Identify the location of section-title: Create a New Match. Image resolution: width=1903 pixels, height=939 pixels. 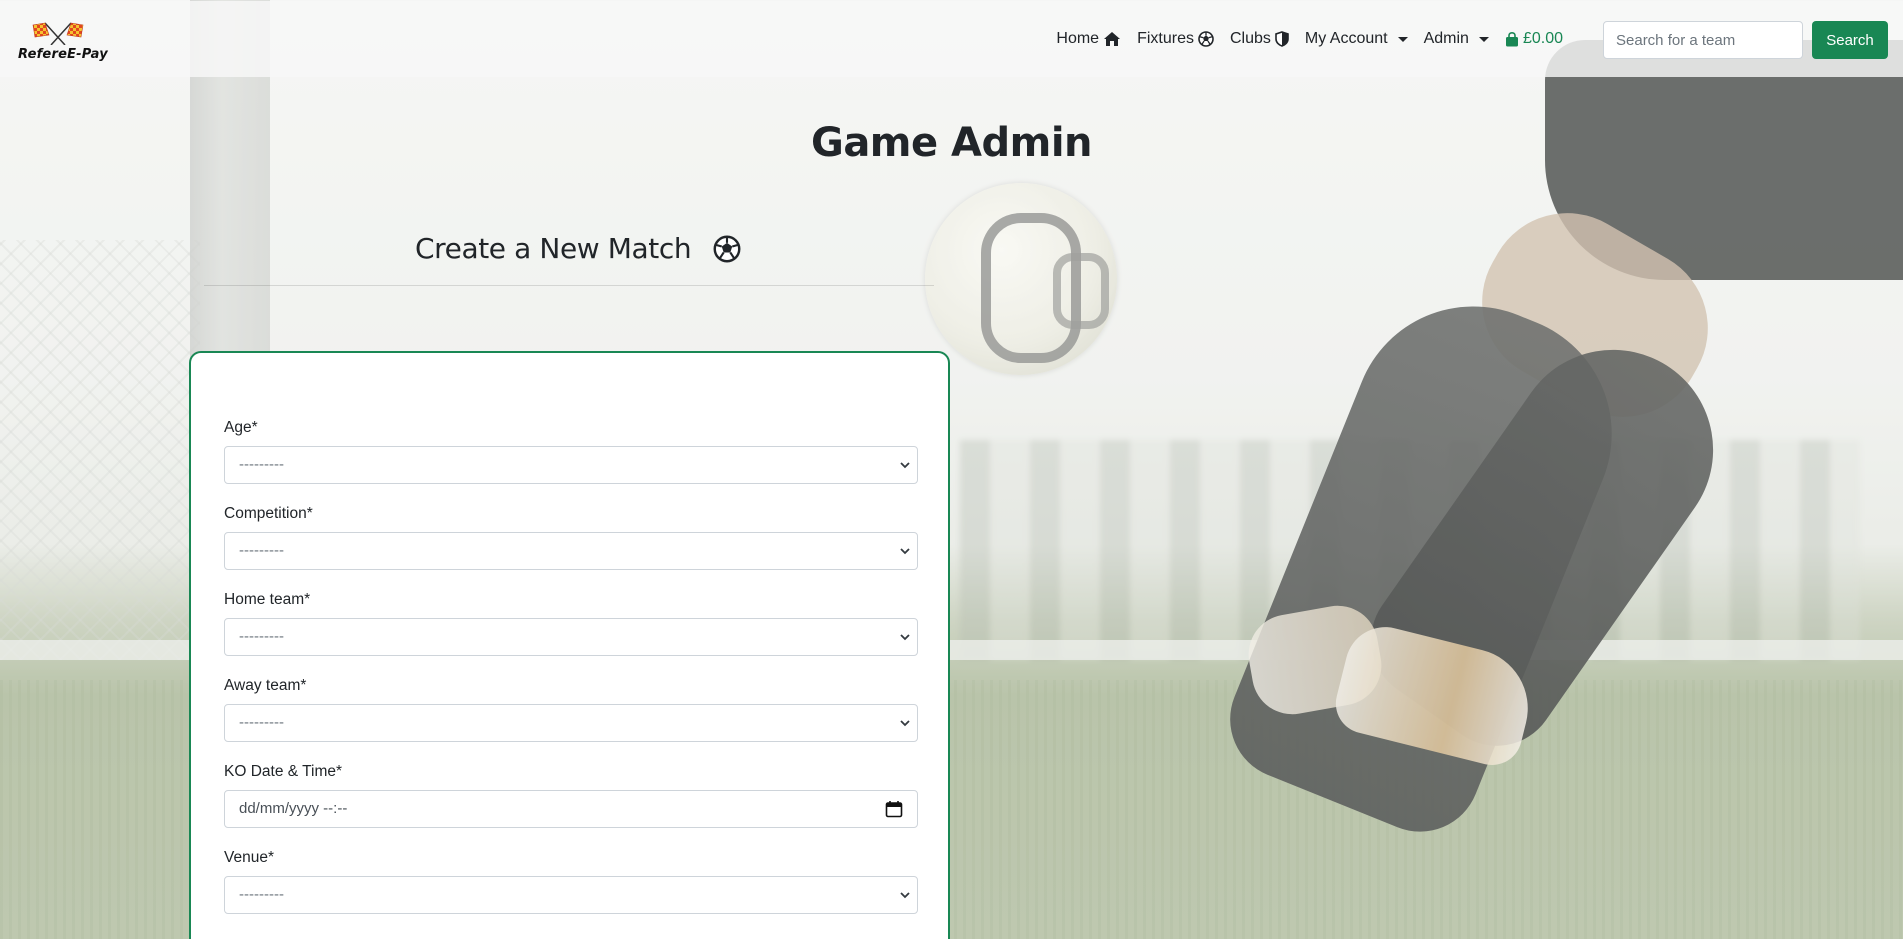
(553, 248).